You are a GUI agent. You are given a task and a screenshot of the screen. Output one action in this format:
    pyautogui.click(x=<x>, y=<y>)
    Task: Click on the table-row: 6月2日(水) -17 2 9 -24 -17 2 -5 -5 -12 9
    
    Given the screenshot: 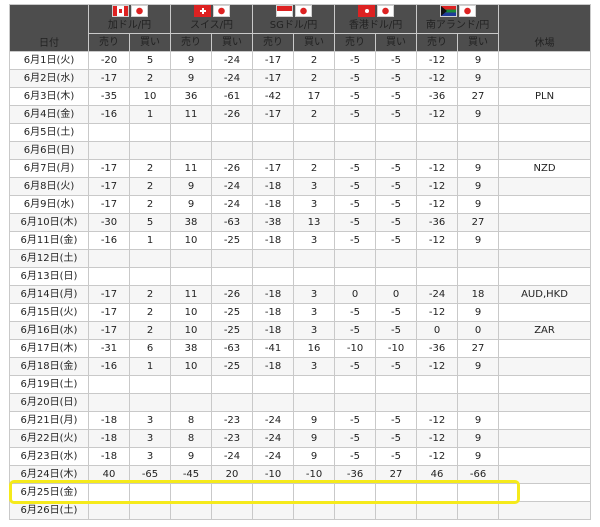 What is the action you would take?
    pyautogui.click(x=300, y=78)
    